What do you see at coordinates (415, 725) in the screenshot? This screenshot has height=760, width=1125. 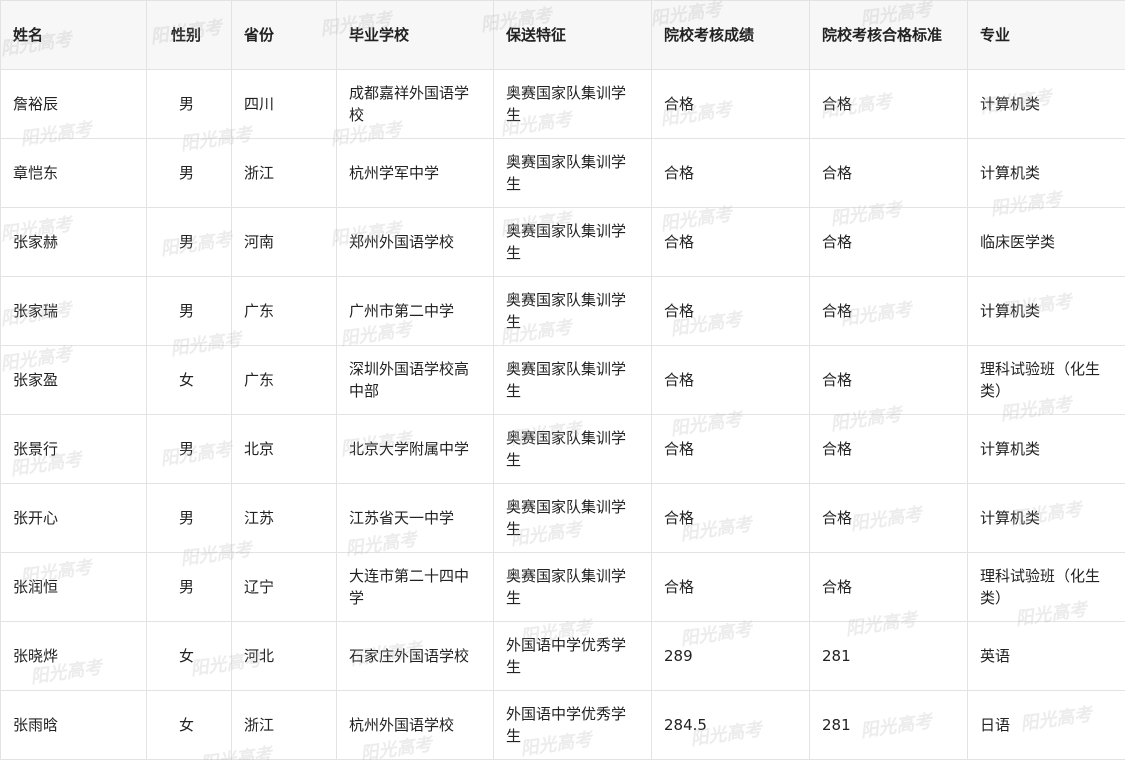 I see `cell-school: 杭州外国语学校` at bounding box center [415, 725].